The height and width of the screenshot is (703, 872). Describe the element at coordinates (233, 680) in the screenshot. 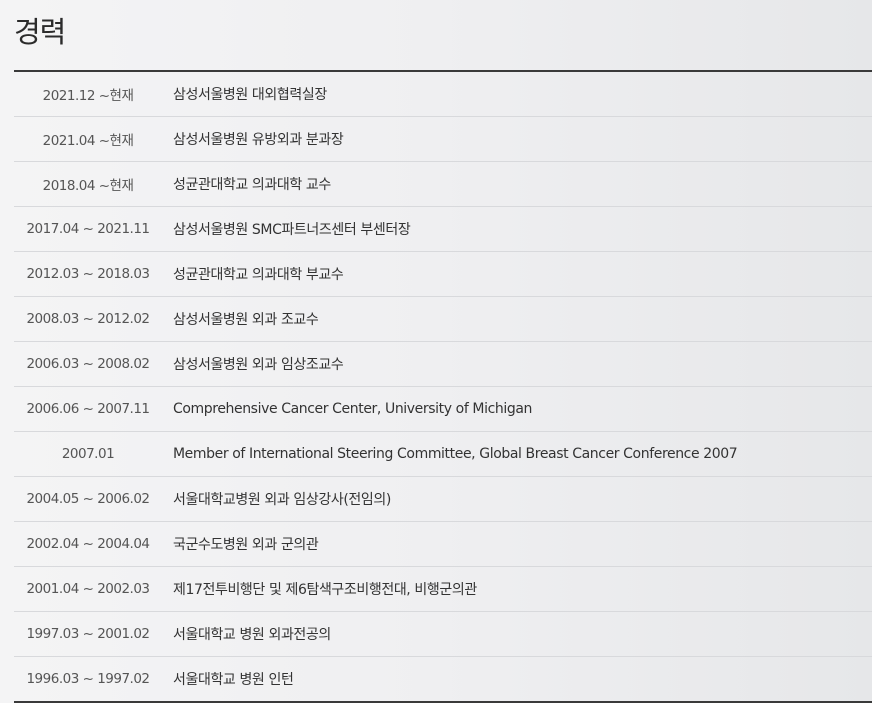

I see `career-description: 서울대학교 병원 인턴` at that location.